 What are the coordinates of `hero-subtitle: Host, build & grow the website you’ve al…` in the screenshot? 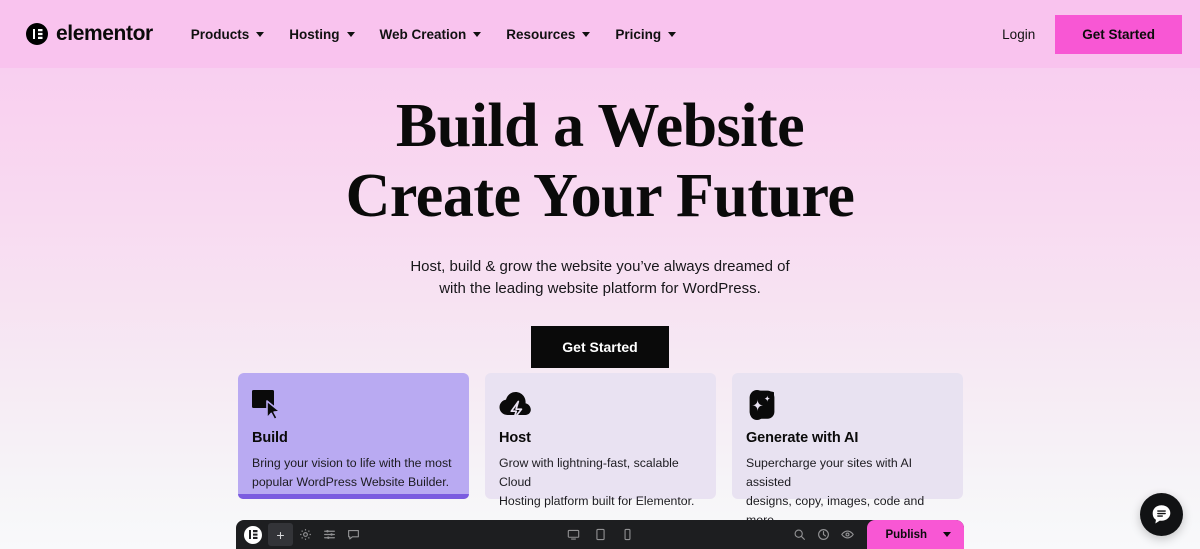 It's located at (600, 278).